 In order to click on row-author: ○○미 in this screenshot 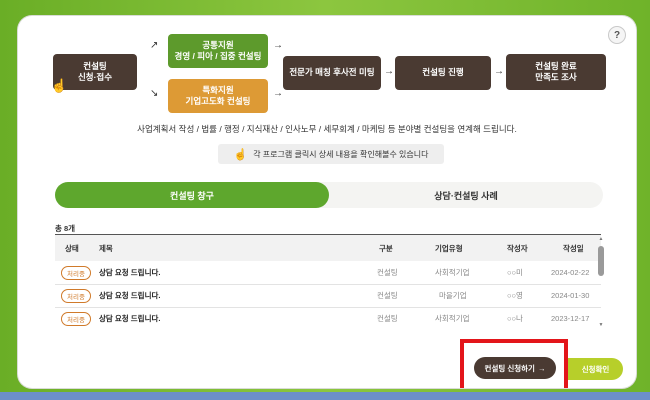, I will do `click(515, 272)`.